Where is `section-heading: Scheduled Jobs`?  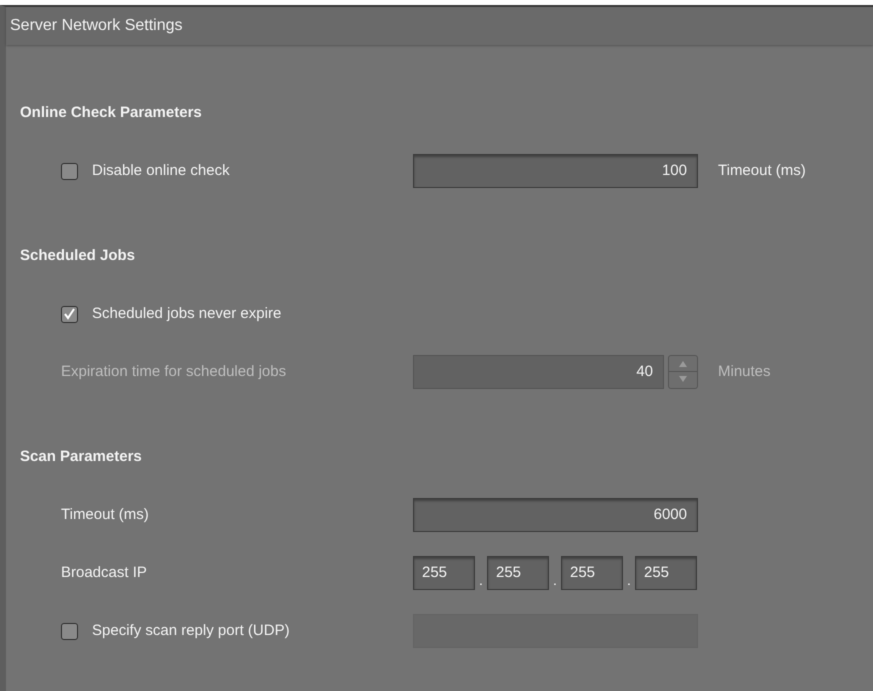
section-heading: Scheduled Jobs is located at coordinates (78, 256).